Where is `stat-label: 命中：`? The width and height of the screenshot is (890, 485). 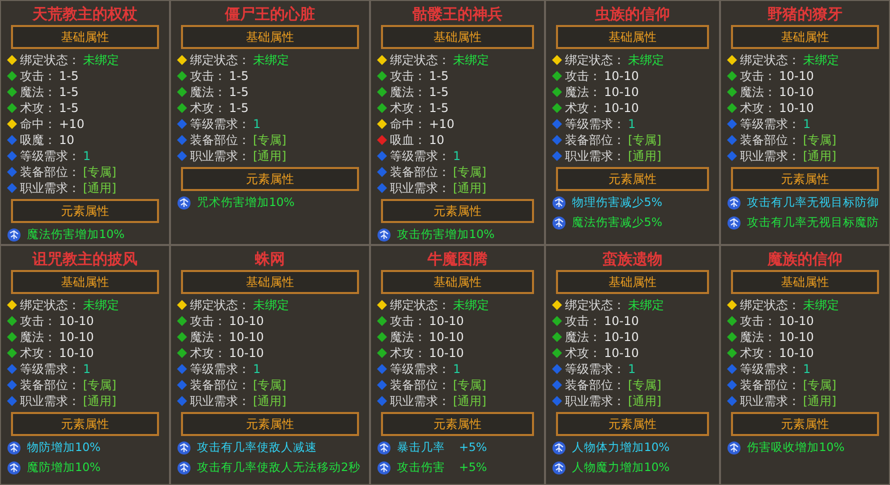
stat-label: 命中： is located at coordinates (38, 124).